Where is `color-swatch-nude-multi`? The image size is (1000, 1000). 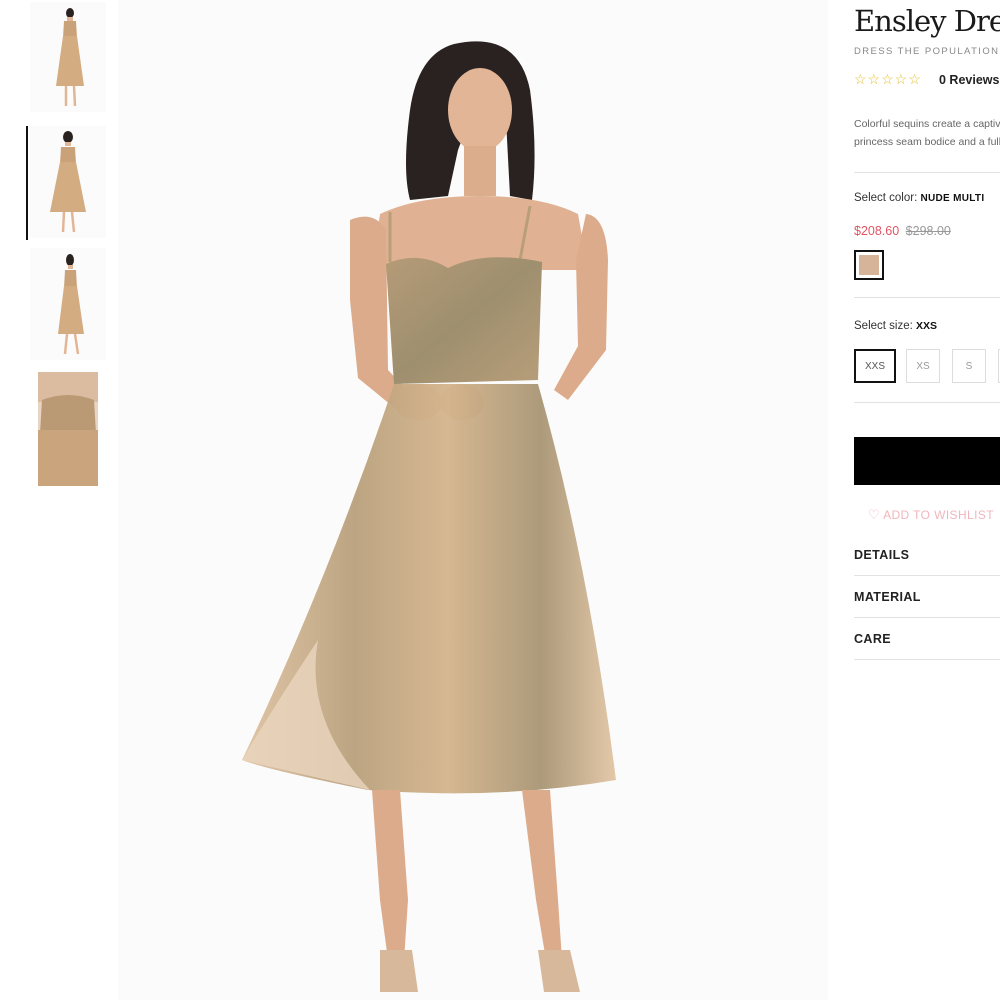 color-swatch-nude-multi is located at coordinates (869, 265).